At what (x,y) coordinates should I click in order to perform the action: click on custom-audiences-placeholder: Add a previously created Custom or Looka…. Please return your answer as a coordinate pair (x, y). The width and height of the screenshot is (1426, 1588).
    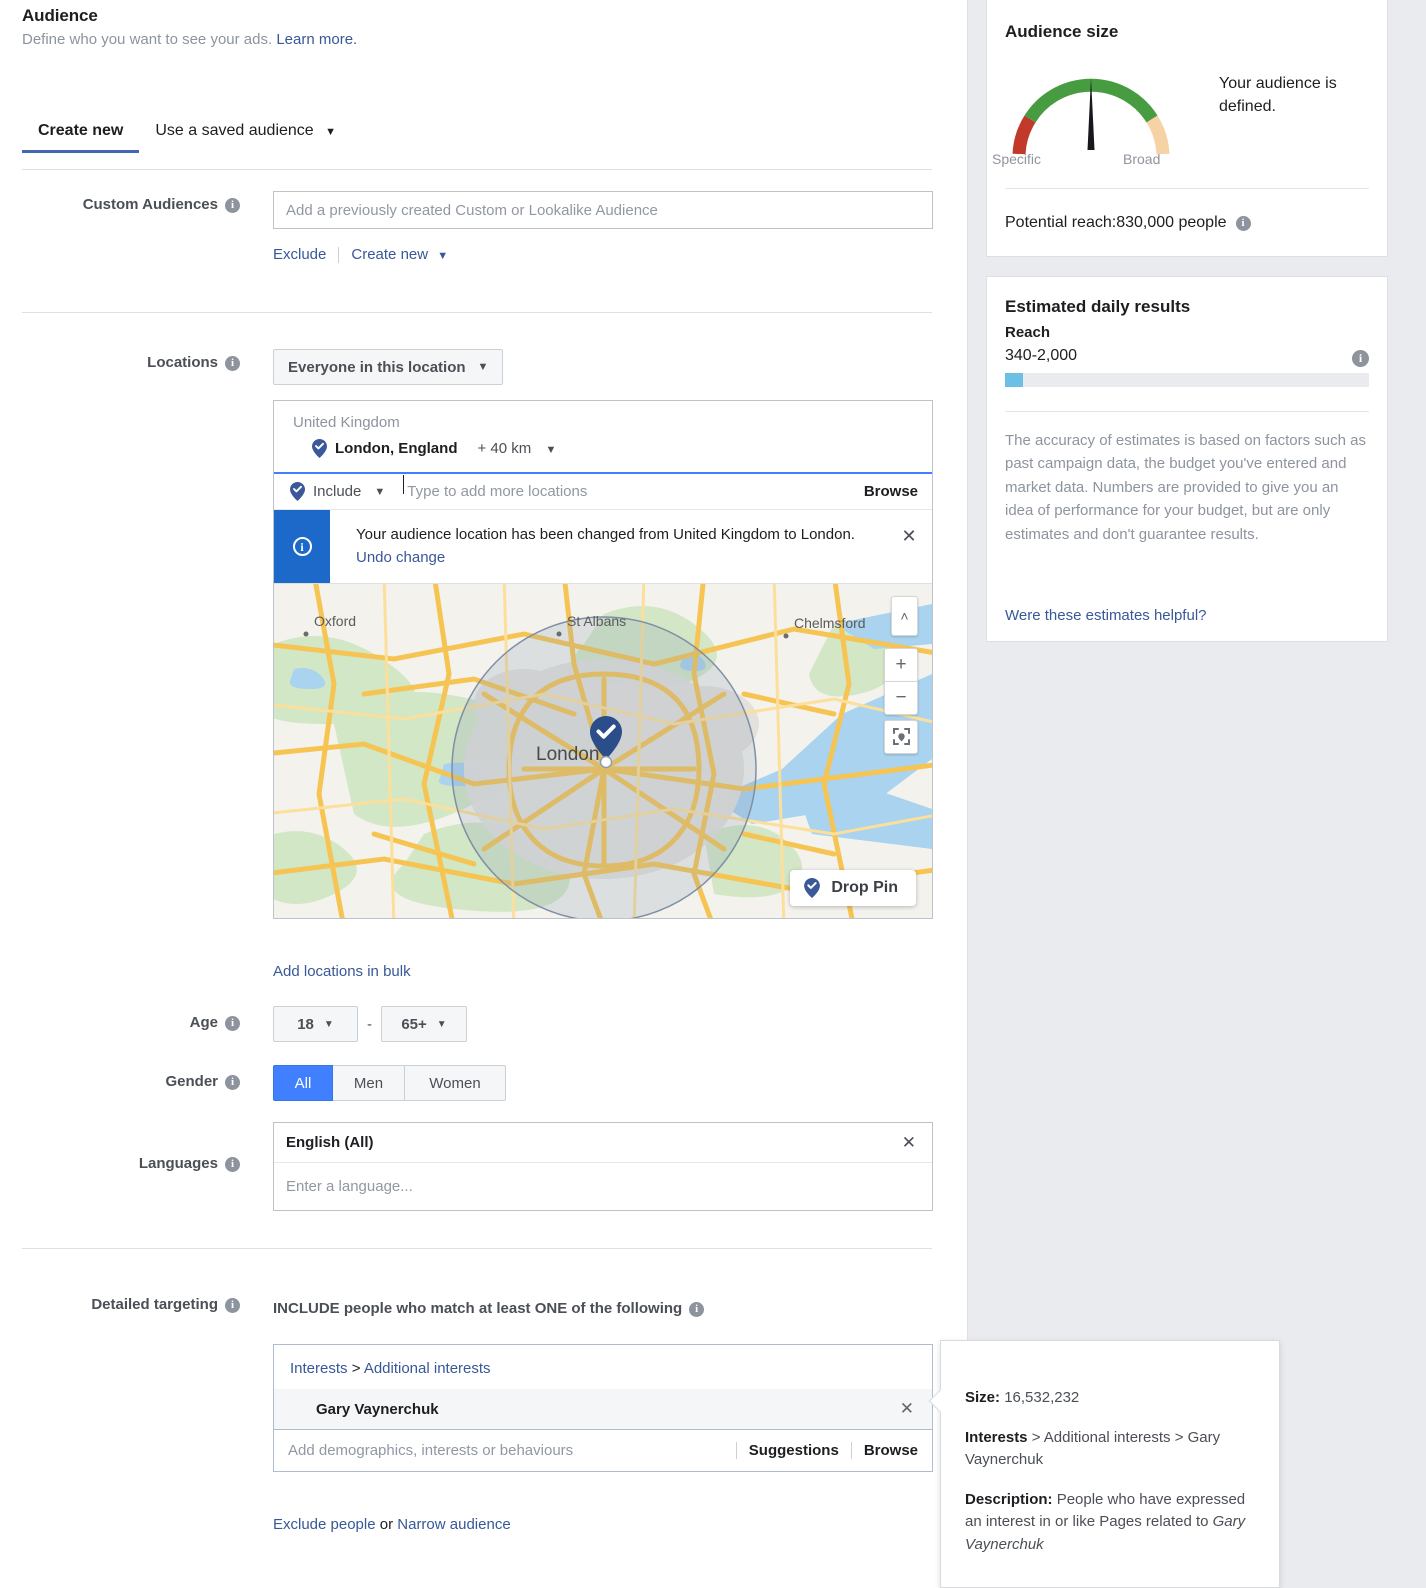
    Looking at the image, I should click on (472, 210).